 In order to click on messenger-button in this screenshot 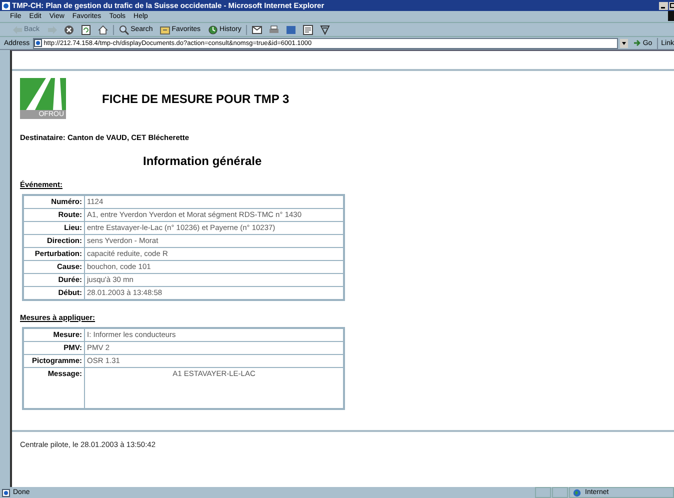, I will do `click(325, 29)`.